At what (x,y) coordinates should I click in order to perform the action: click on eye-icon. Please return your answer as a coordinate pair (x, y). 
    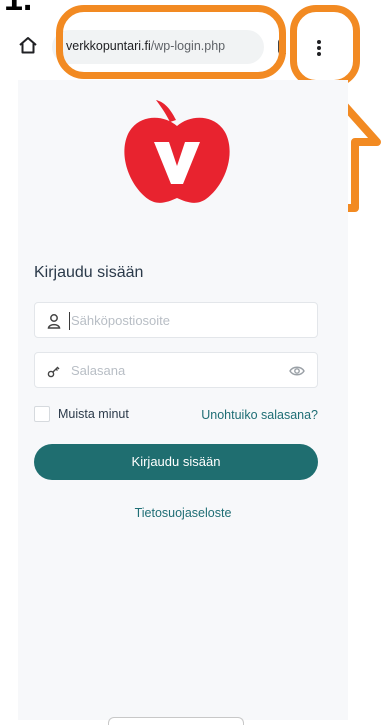
    Looking at the image, I should click on (297, 371).